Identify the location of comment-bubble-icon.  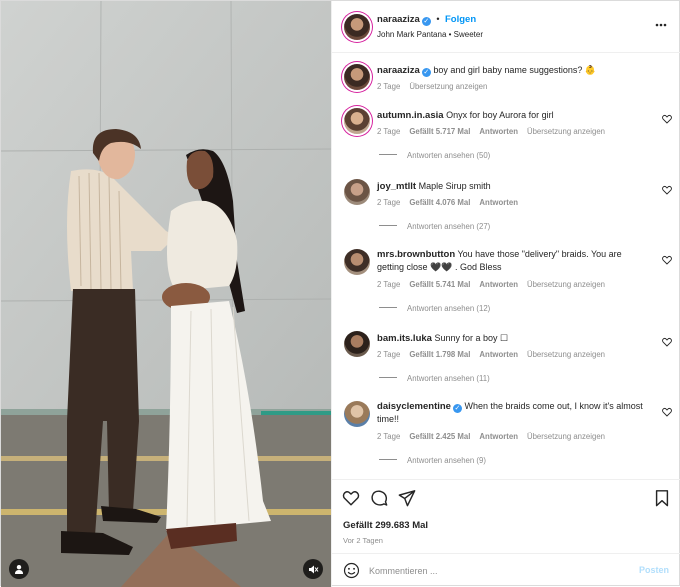
(379, 498).